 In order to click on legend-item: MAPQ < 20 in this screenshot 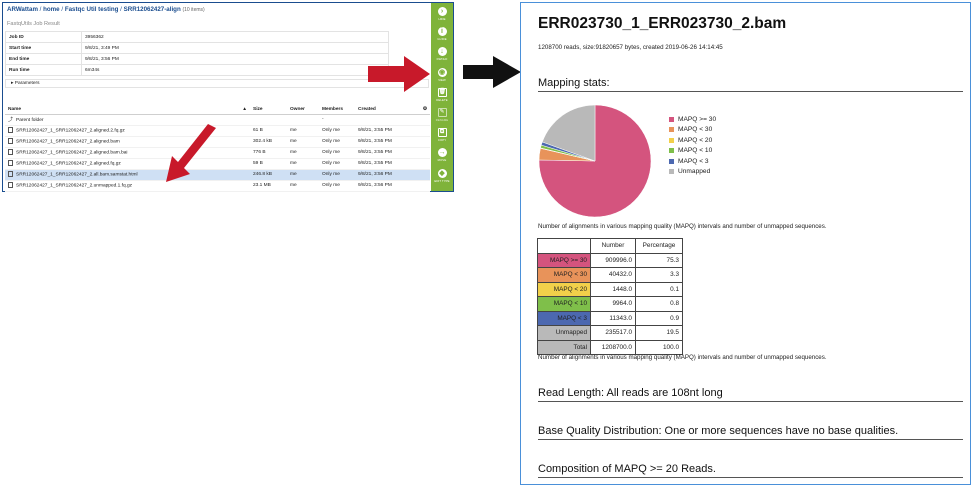, I will do `click(692, 140)`.